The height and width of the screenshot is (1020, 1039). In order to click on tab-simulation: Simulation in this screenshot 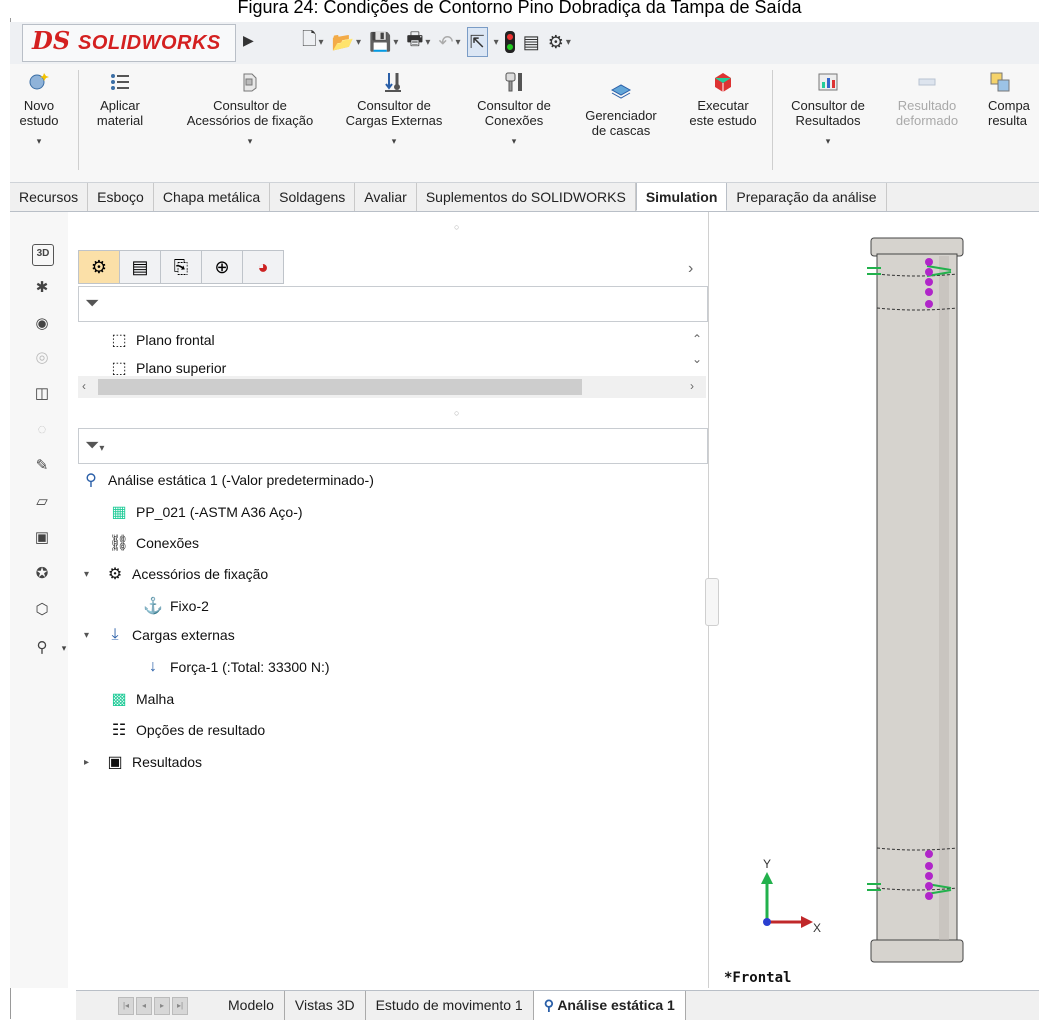, I will do `click(681, 197)`.